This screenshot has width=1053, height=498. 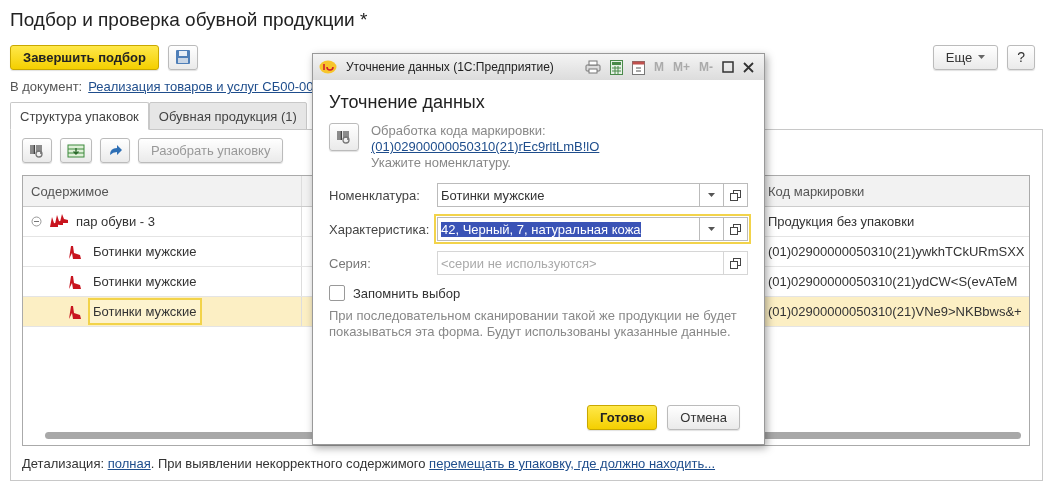 What do you see at coordinates (375, 195) in the screenshot?
I see `field-label: Номенклатура:` at bounding box center [375, 195].